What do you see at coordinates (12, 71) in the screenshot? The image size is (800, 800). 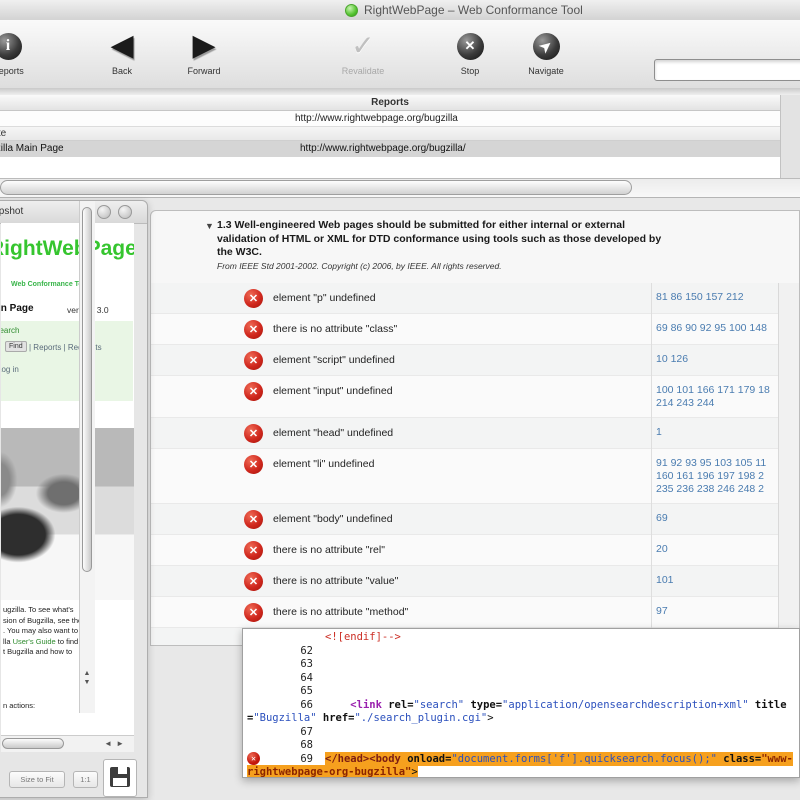 I see `reports-button-label: Reports` at bounding box center [12, 71].